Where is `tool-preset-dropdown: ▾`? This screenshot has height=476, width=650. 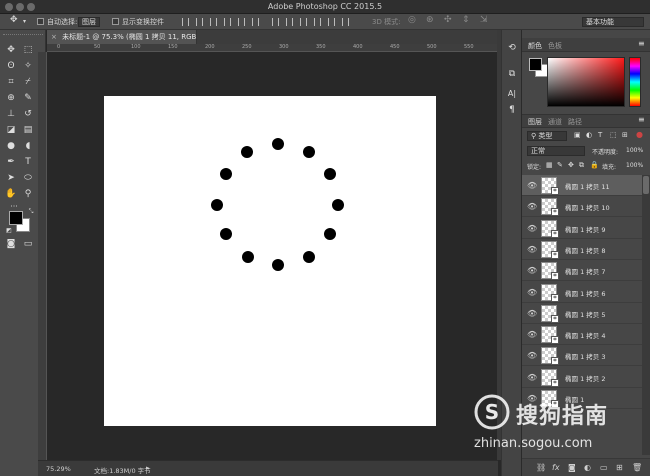
tool-preset-dropdown: ▾ is located at coordinates (24, 21).